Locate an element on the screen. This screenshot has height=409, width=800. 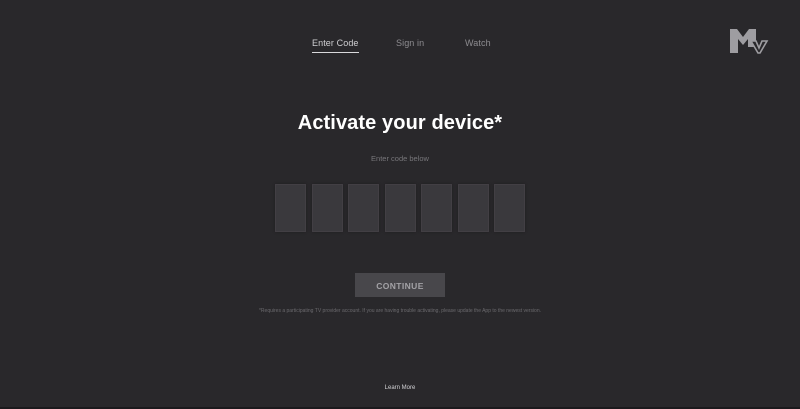
learn-more-link: Learn More is located at coordinates (400, 388).